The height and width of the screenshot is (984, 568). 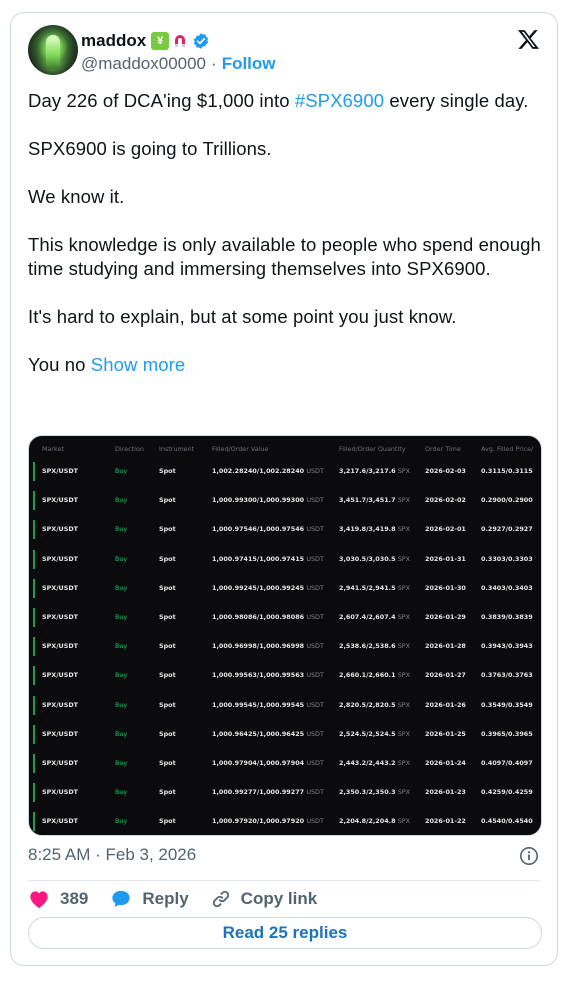 I want to click on cell-value: 1,000.99563/1,000.99563 USDT, so click(x=268, y=675).